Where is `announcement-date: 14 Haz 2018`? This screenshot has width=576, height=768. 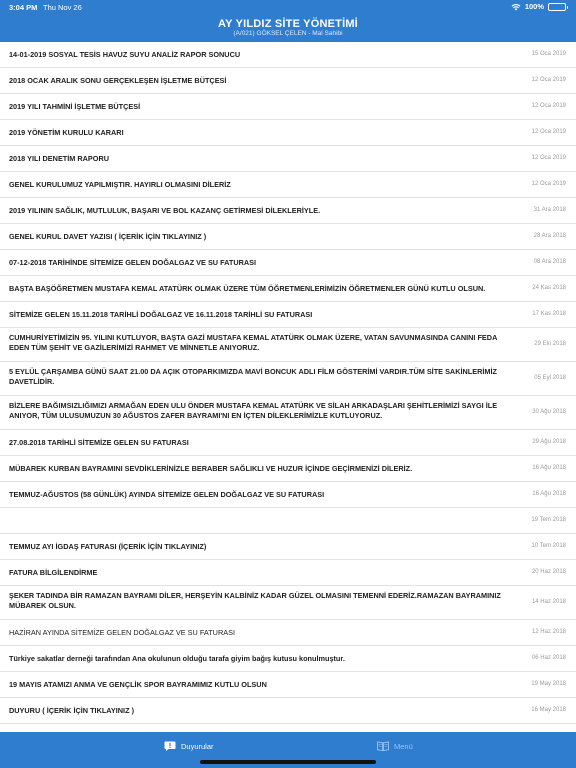 announcement-date: 14 Haz 2018 is located at coordinates (548, 602).